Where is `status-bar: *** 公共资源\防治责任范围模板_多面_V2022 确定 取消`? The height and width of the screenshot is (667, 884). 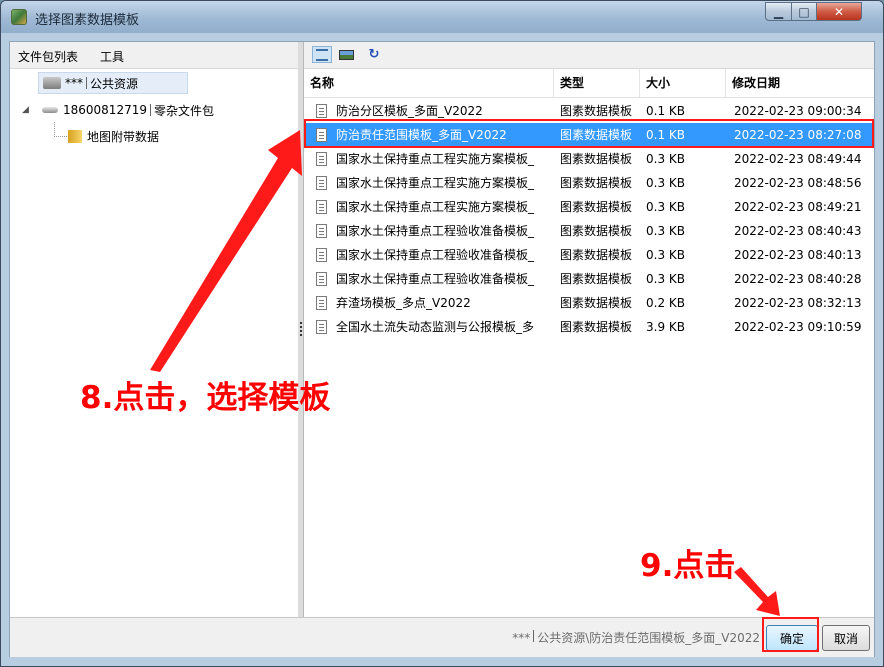 status-bar: *** 公共资源\防治责任范围模板_多面_V2022 确定 取消 is located at coordinates (442, 637).